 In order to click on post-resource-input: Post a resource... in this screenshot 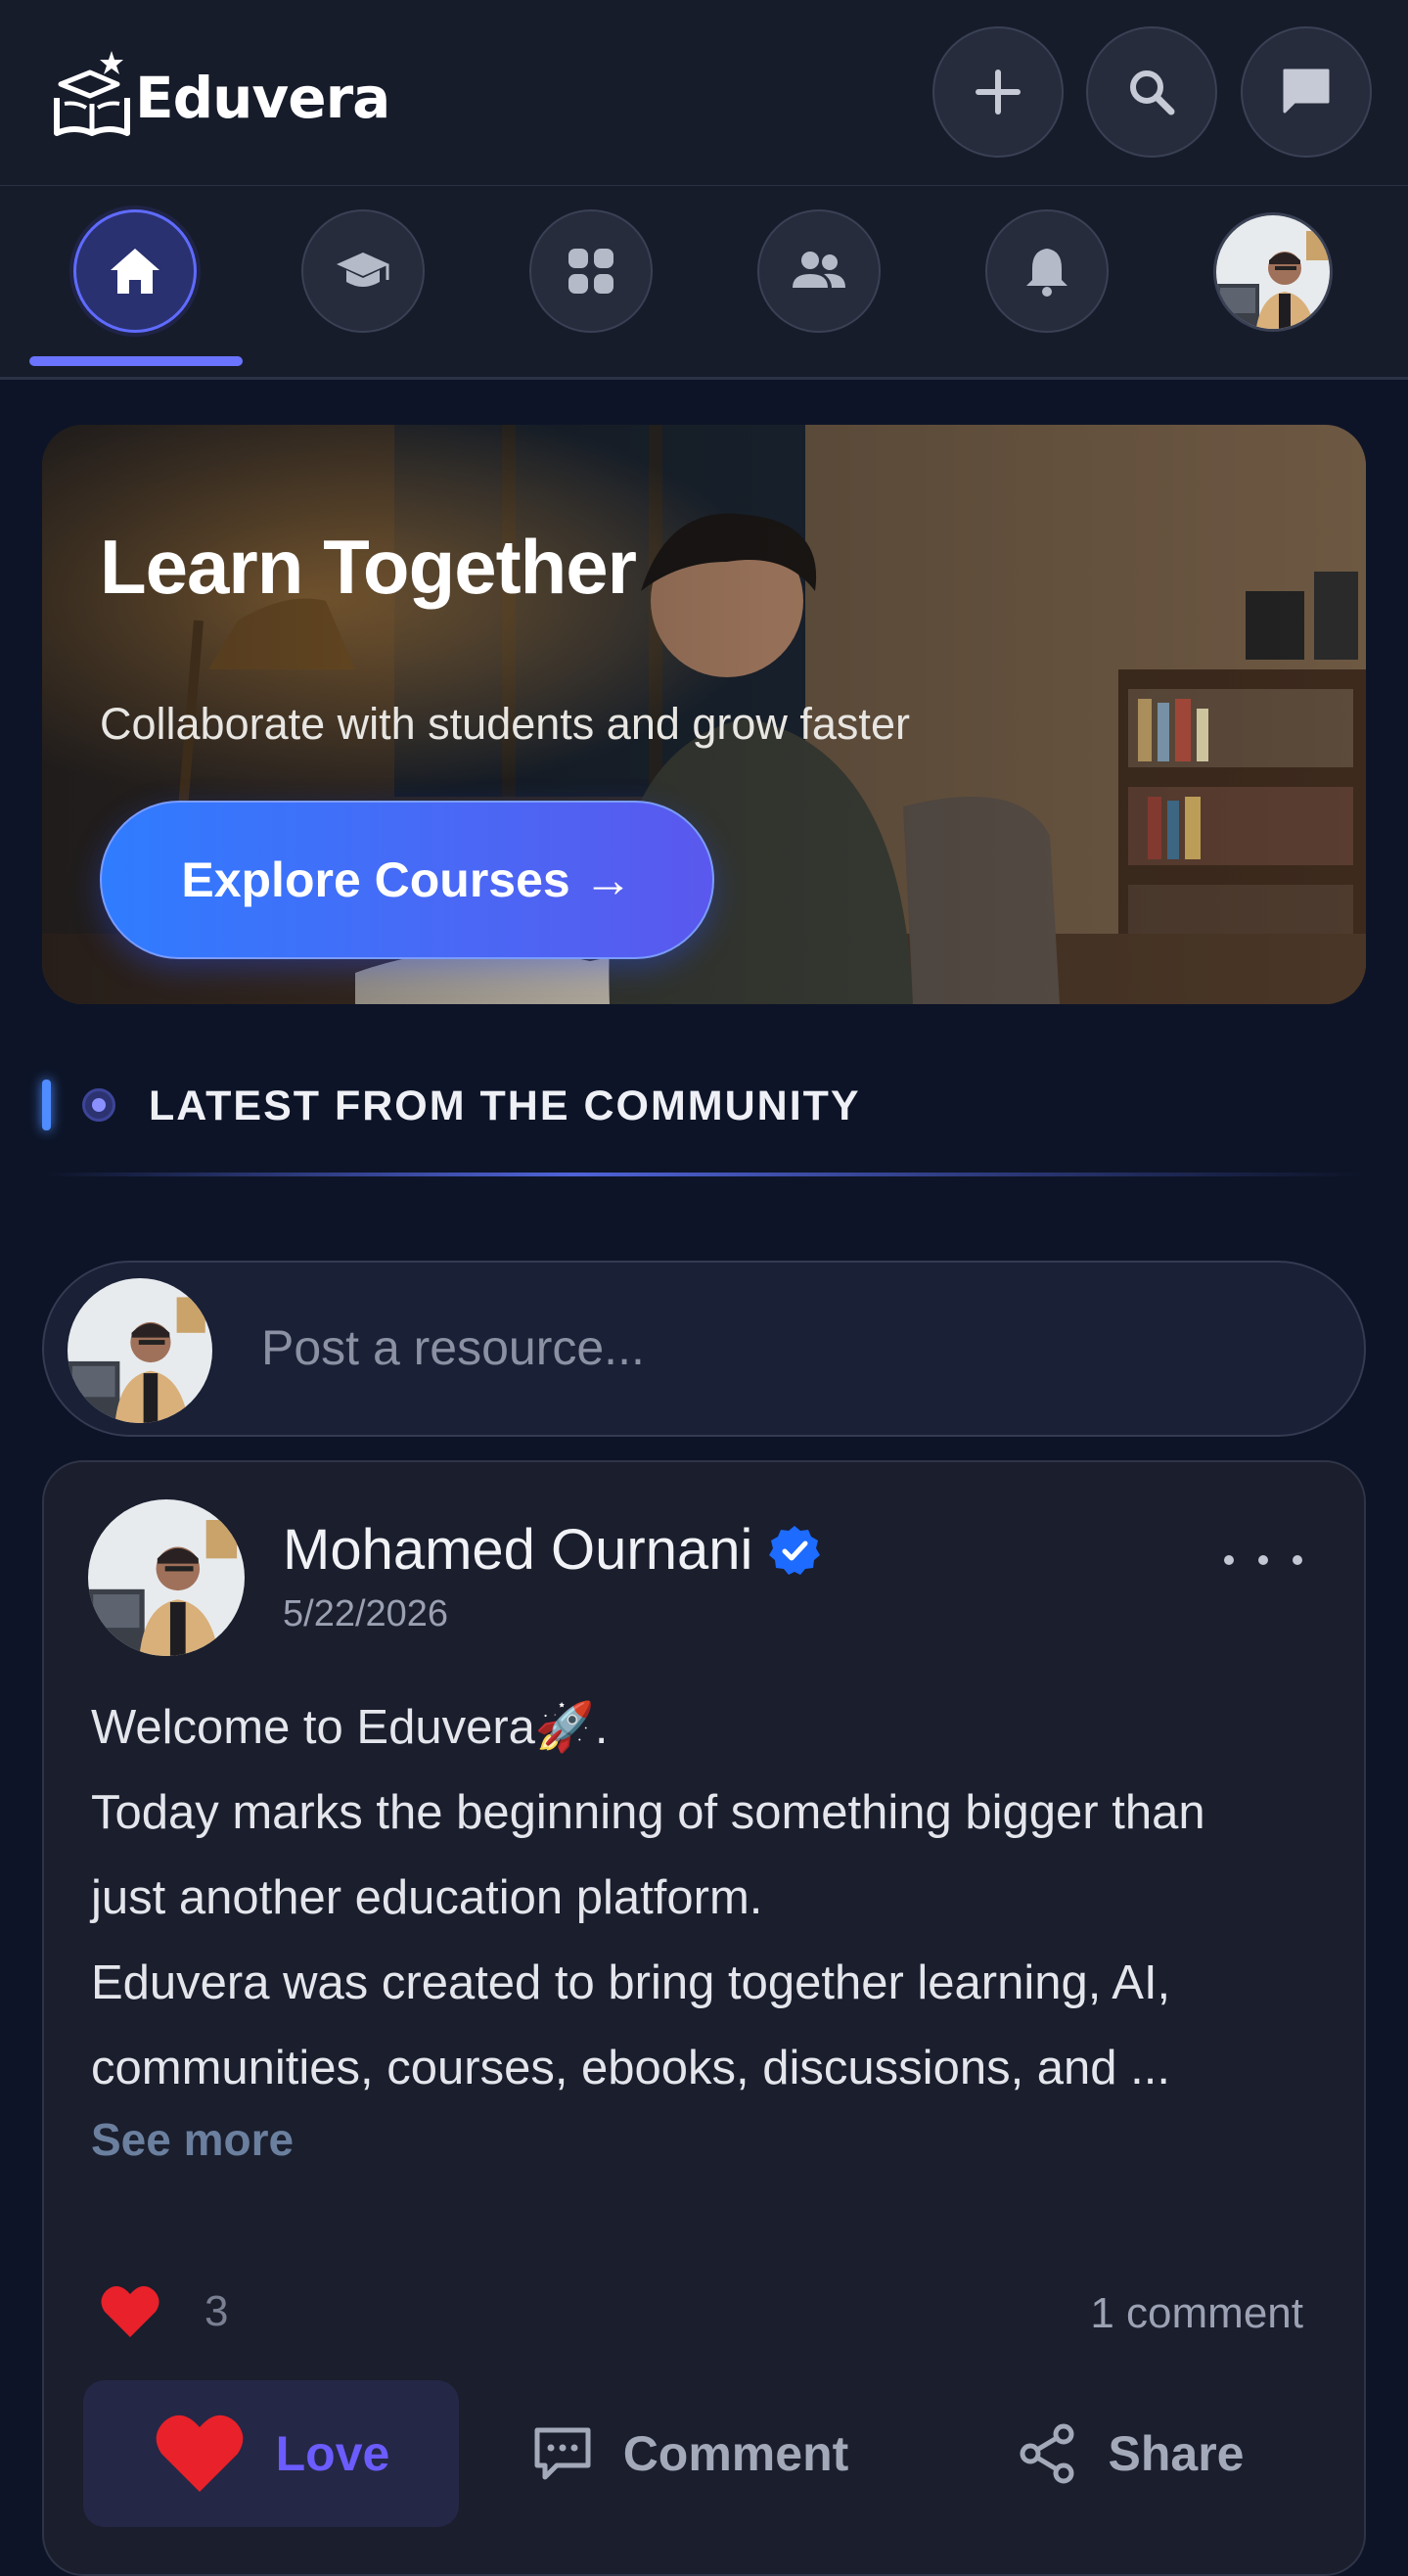, I will do `click(453, 1348)`.